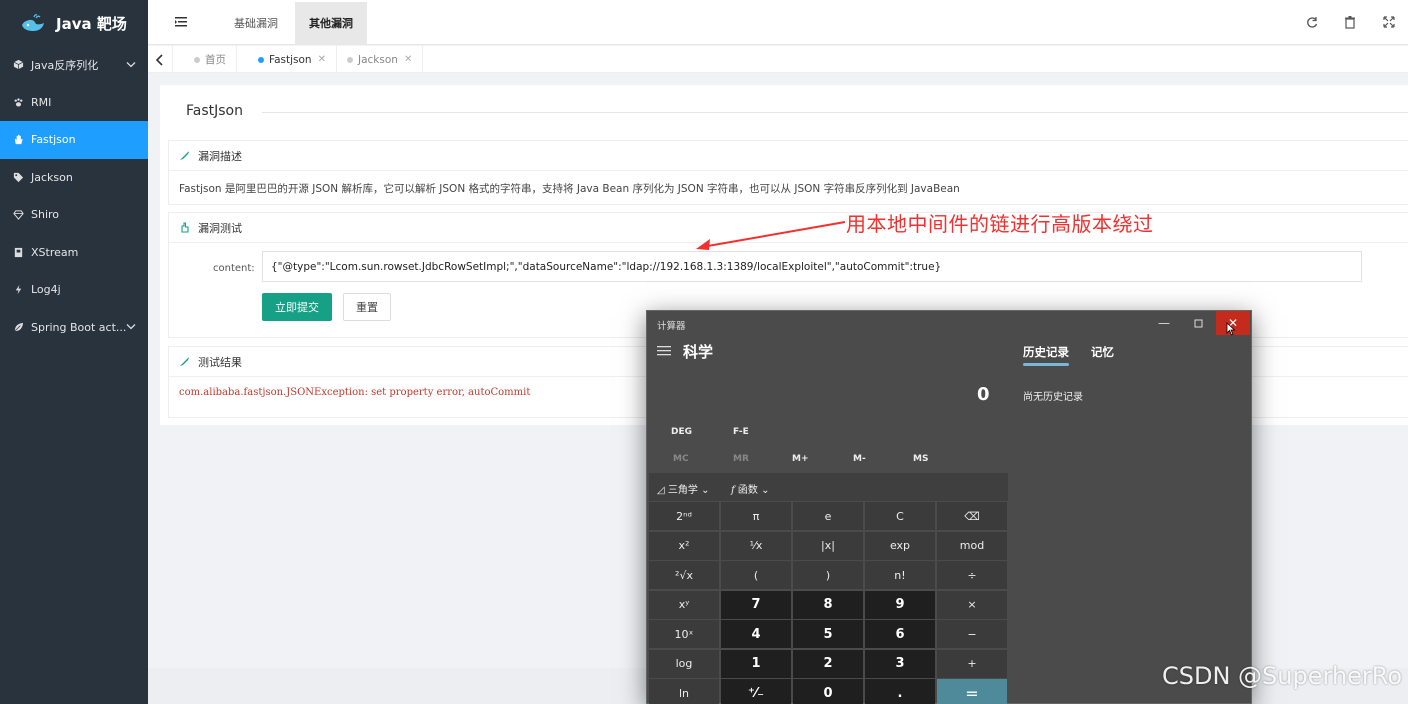 This screenshot has width=1408, height=704. Describe the element at coordinates (800, 459) in the screenshot. I see `m-plus-button: M+` at that location.